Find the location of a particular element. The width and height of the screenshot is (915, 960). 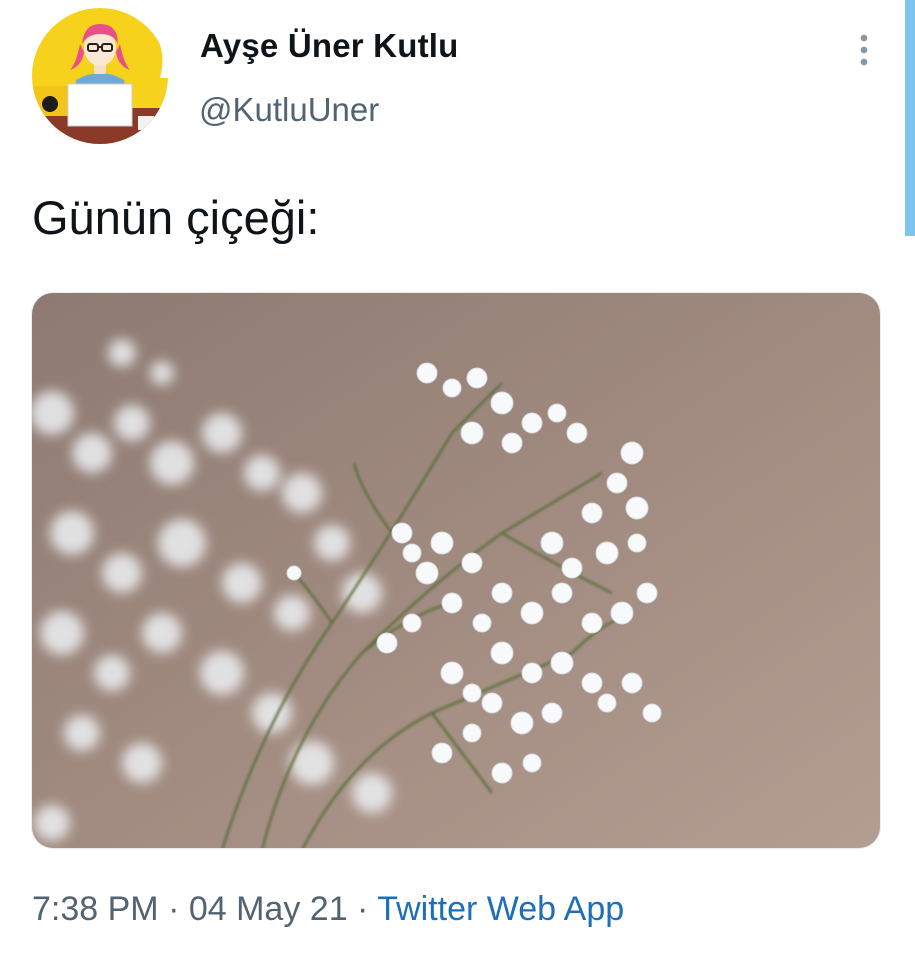

tweet-meta: 7:38 PM · 04 May 21 · Twitter Web App is located at coordinates (328, 909).